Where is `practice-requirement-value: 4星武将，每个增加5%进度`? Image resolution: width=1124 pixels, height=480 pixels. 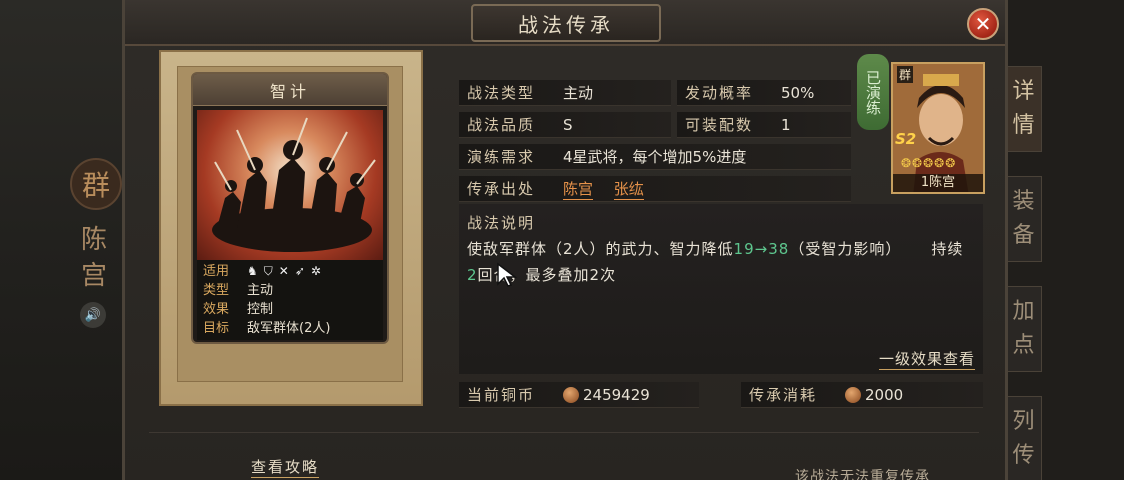
practice-requirement-value: 4星武将，每个增加5%进度 is located at coordinates (655, 157).